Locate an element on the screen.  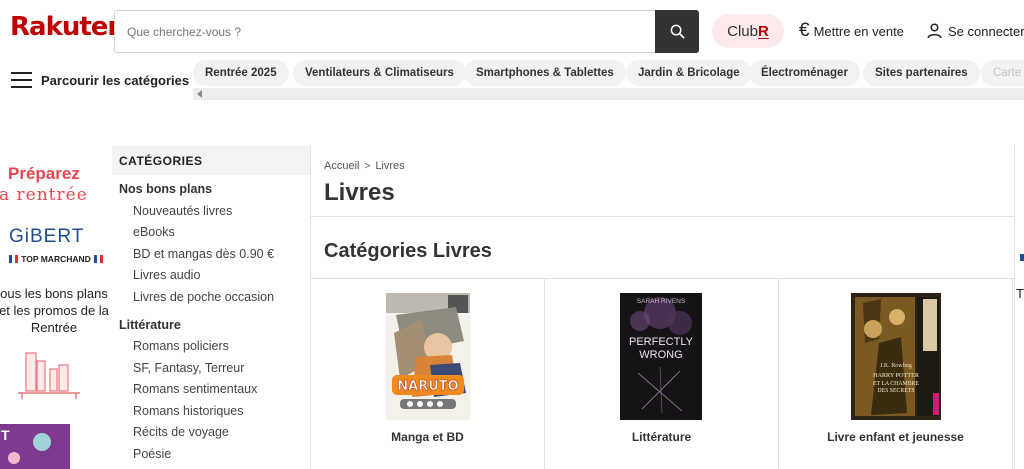
sidebar-item-bd-mangas: BD et mangas dès 0.90 € is located at coordinates (203, 254).